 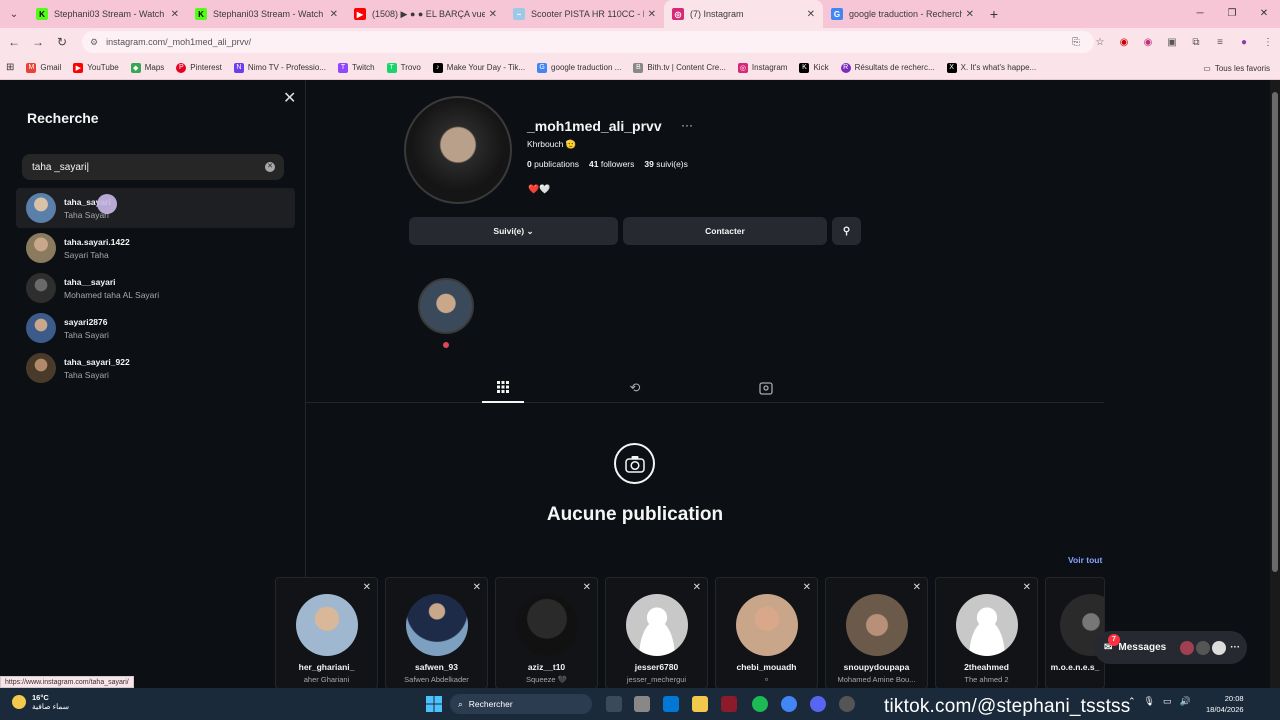 What do you see at coordinates (666, 164) in the screenshot?
I see `following-stat: 39 suivi(e)s` at bounding box center [666, 164].